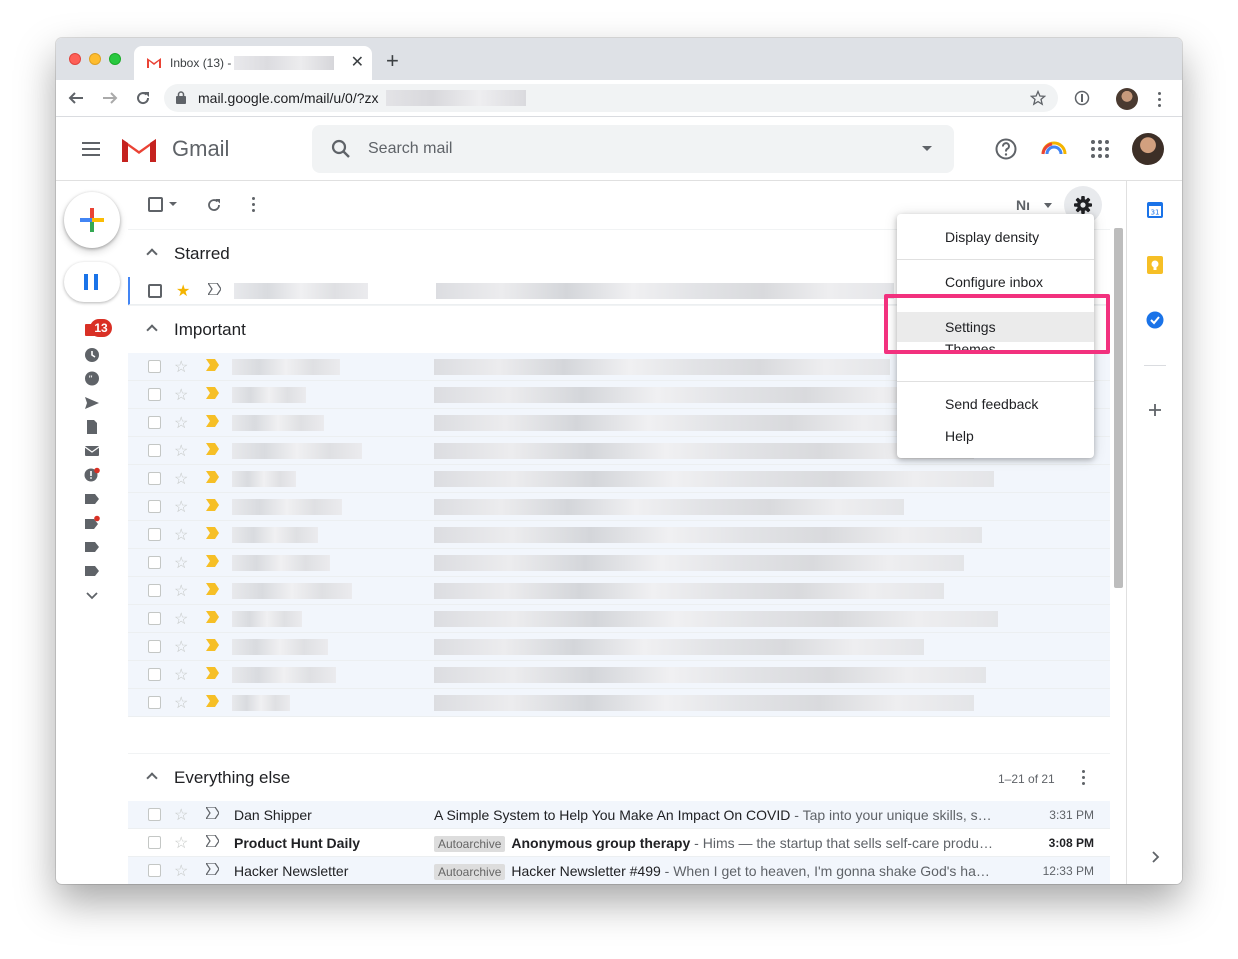  Describe the element at coordinates (1048, 205) in the screenshot. I see `input-tools-caret-icon` at that location.